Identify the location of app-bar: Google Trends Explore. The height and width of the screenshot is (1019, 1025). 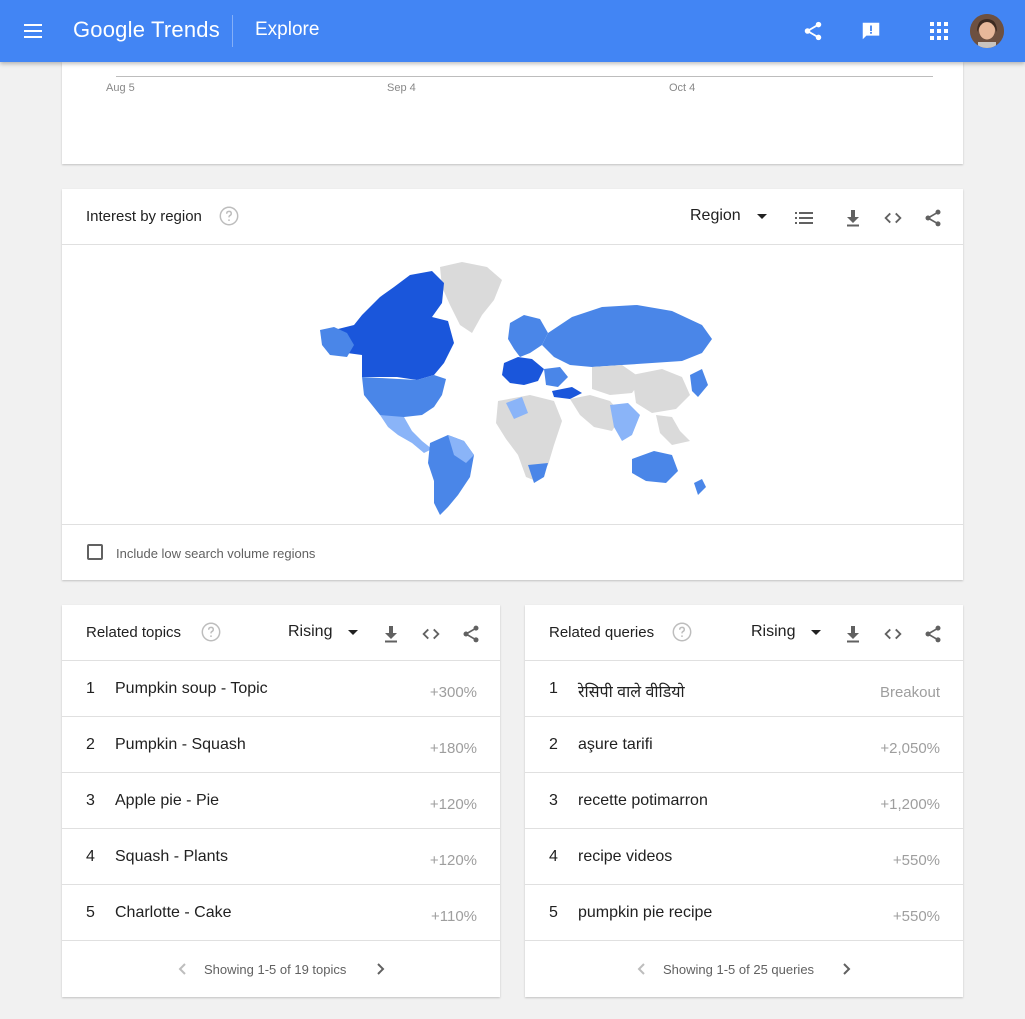
(512, 31).